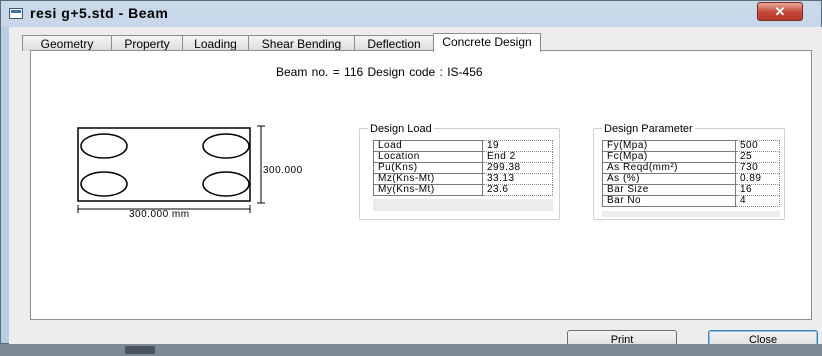 The image size is (822, 356). What do you see at coordinates (669, 168) in the screenshot?
I see `design-parameter-key: As Reqd(mm²)` at bounding box center [669, 168].